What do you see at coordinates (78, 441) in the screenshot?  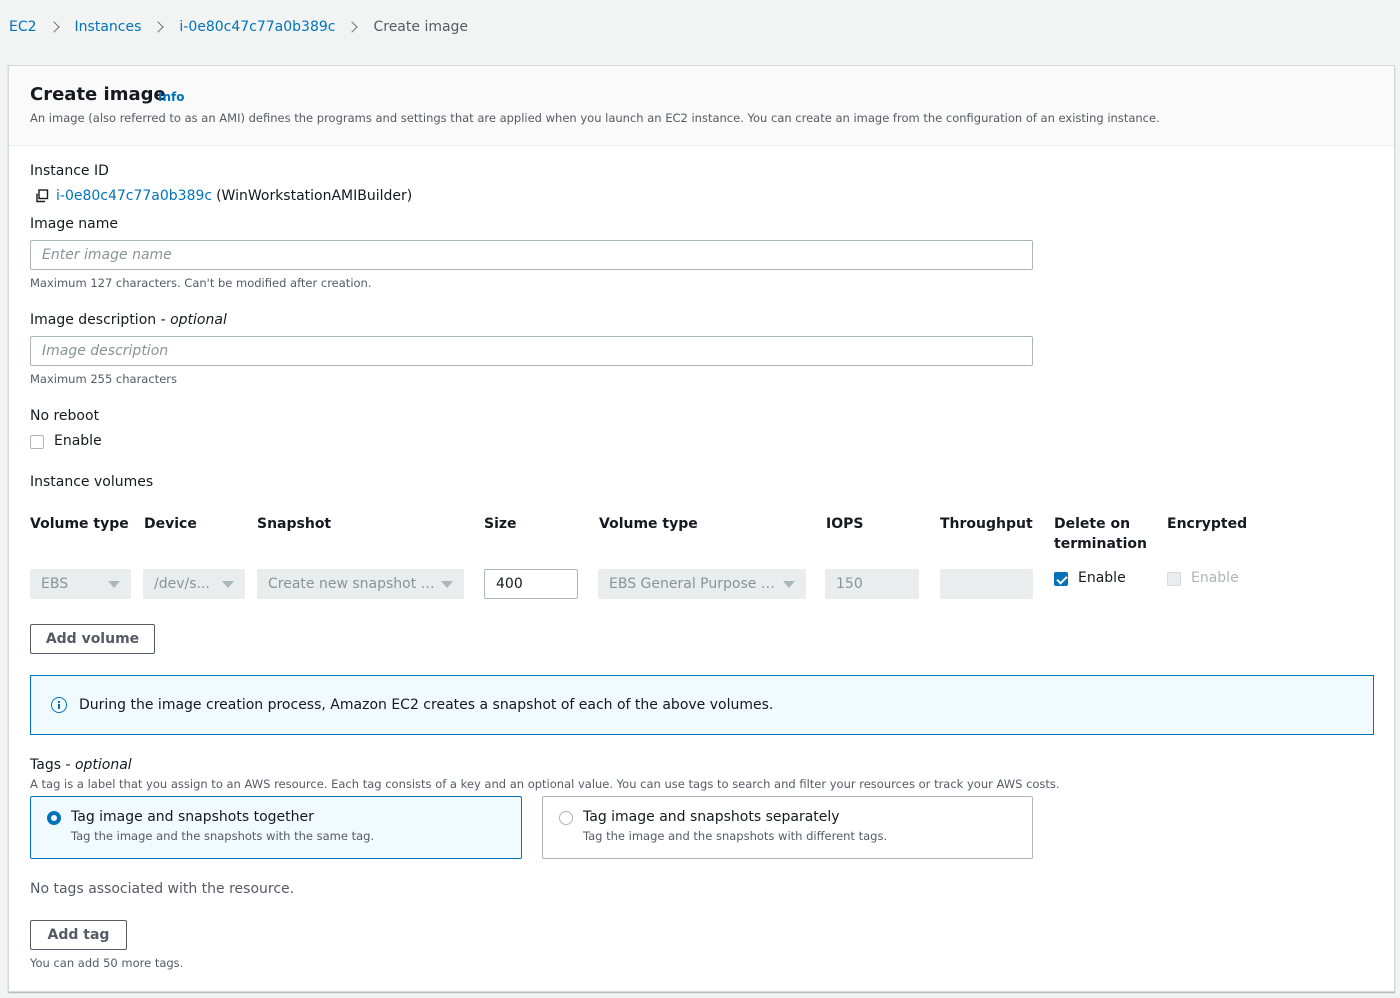 I see `no-reboot-checkbox-label: Enable` at bounding box center [78, 441].